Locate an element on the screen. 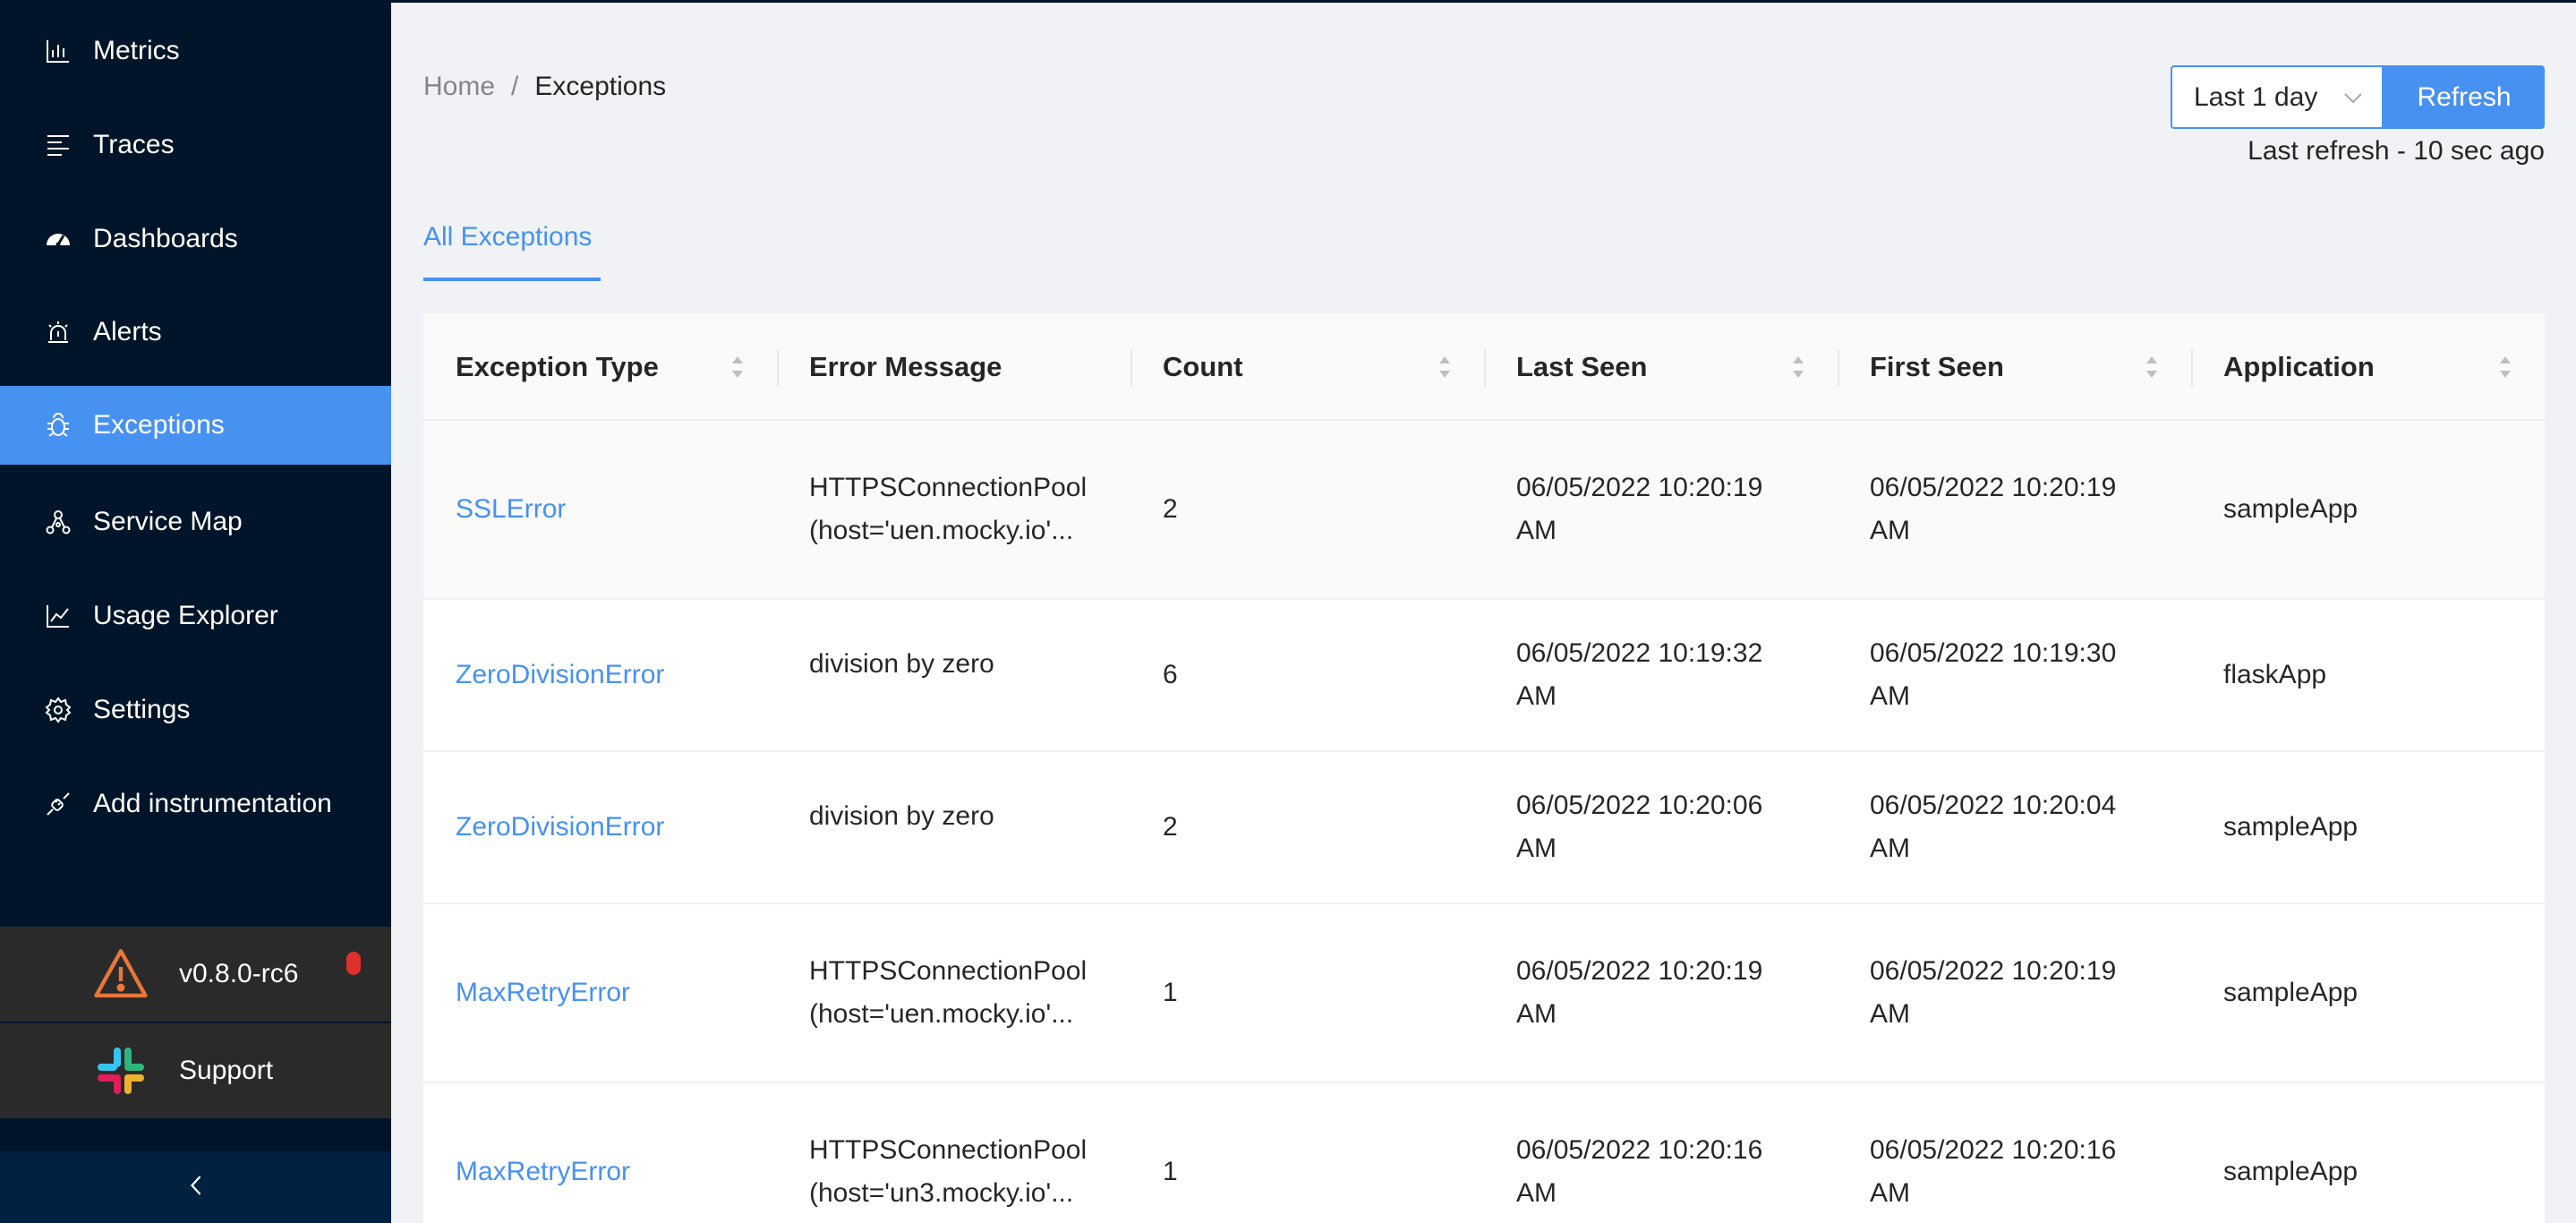 Image resolution: width=2576 pixels, height=1223 pixels. chevron-left-icon is located at coordinates (196, 1187).